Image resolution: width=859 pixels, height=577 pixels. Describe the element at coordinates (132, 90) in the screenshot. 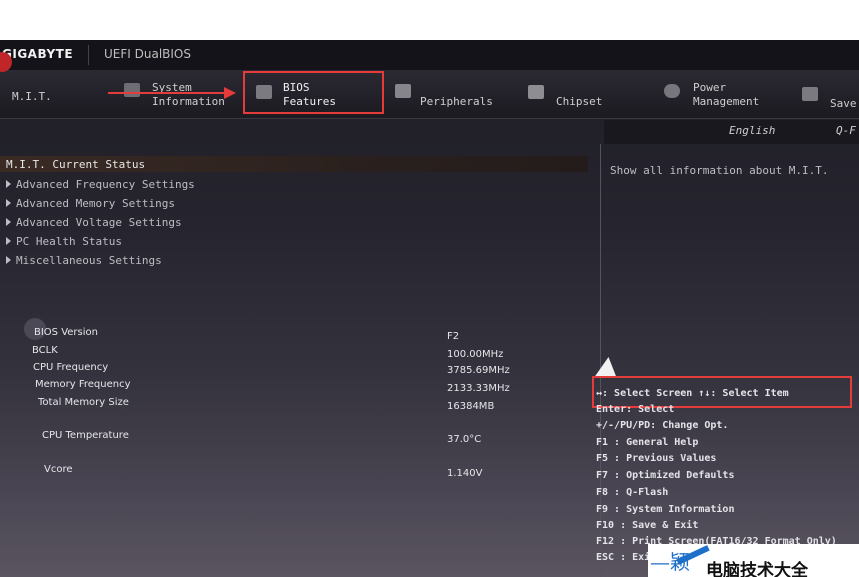

I see `system-info-icon` at that location.